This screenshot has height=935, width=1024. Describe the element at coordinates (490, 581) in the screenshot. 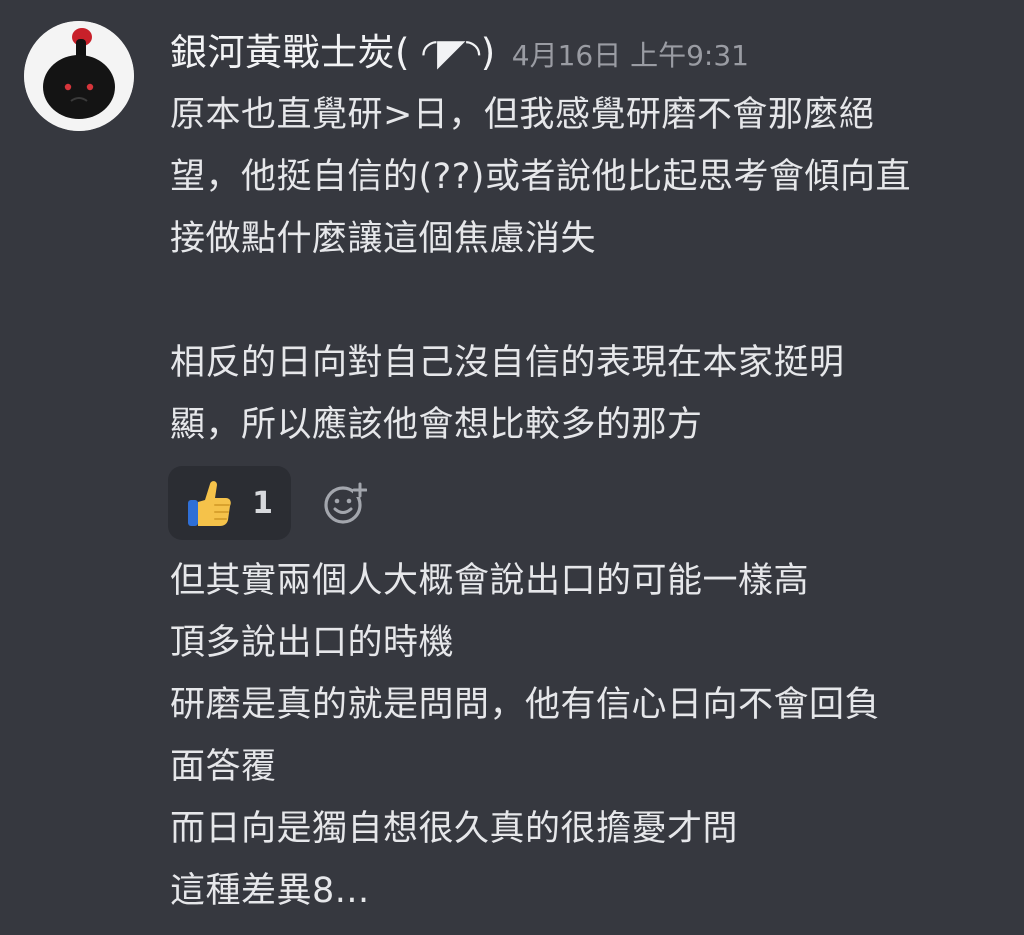

I see `message-line: 但其實兩個人大概會說出口的可能一樣高` at that location.